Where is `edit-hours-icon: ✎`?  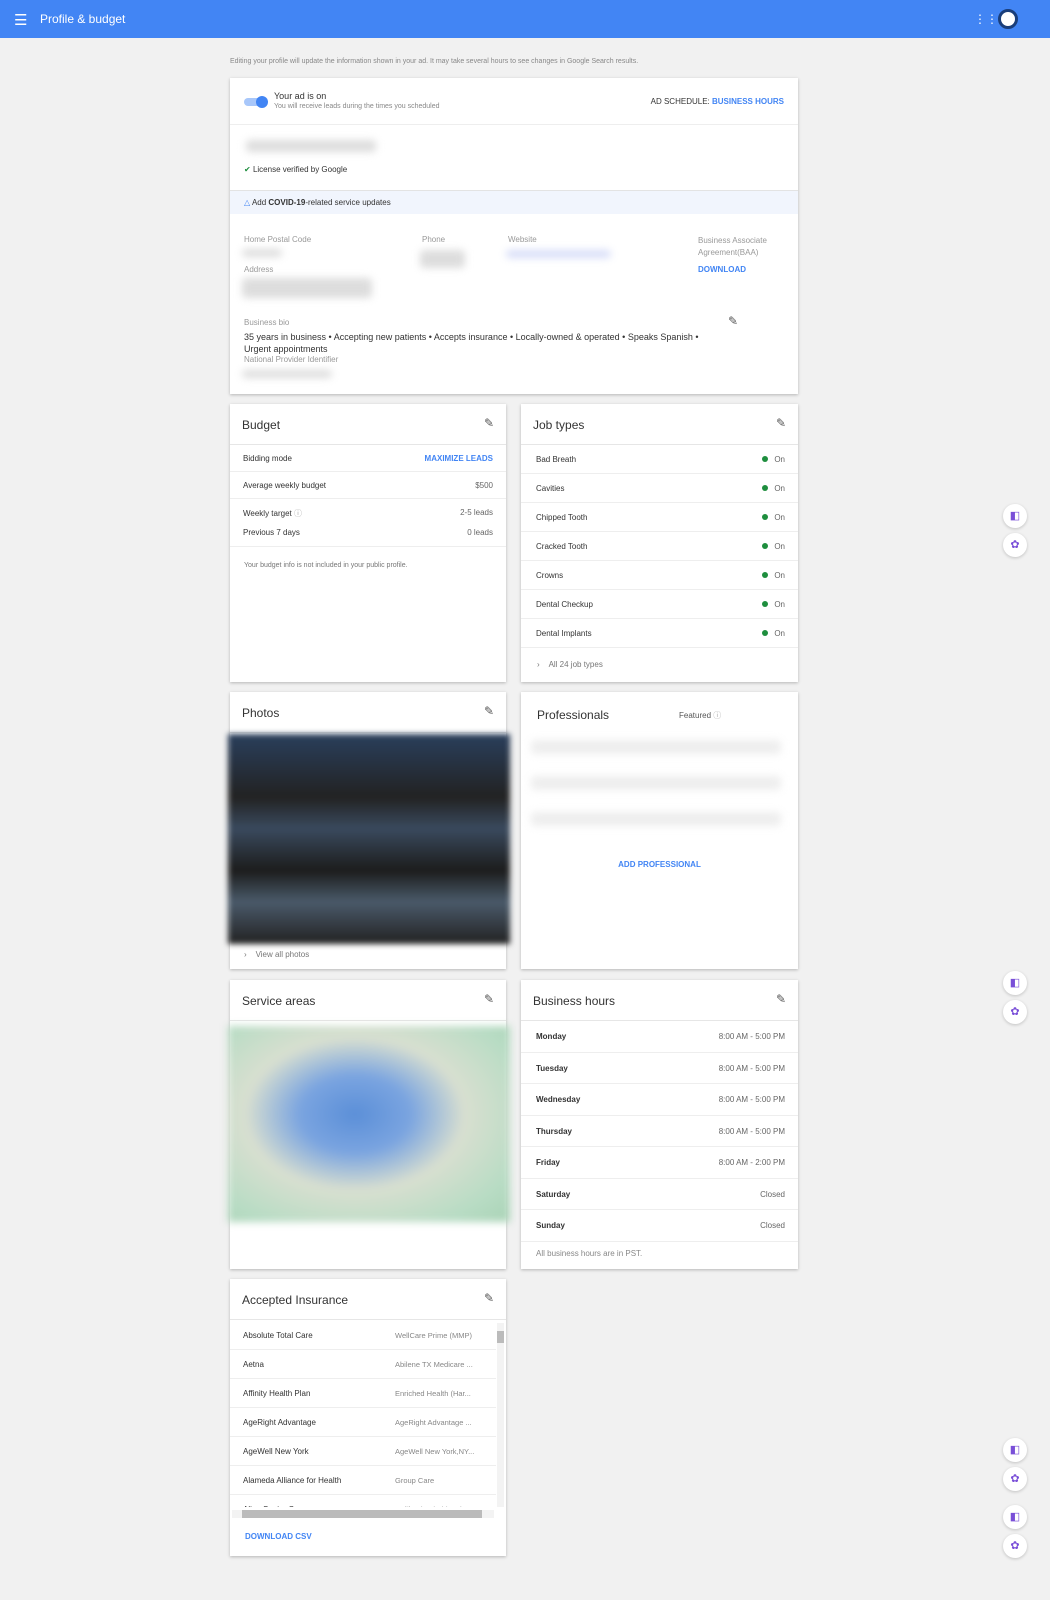 edit-hours-icon: ✎ is located at coordinates (781, 999).